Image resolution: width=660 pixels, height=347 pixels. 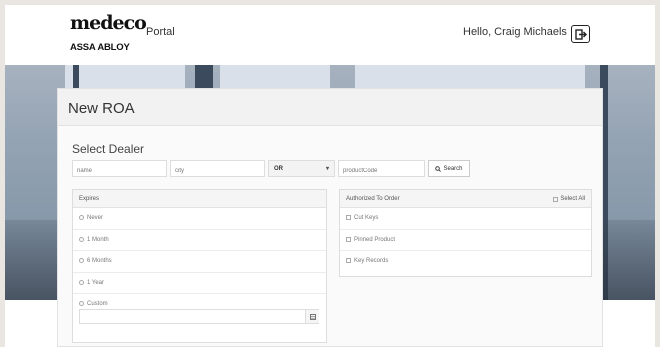 I want to click on expires-option-1-month: 1 Month, so click(x=199, y=240).